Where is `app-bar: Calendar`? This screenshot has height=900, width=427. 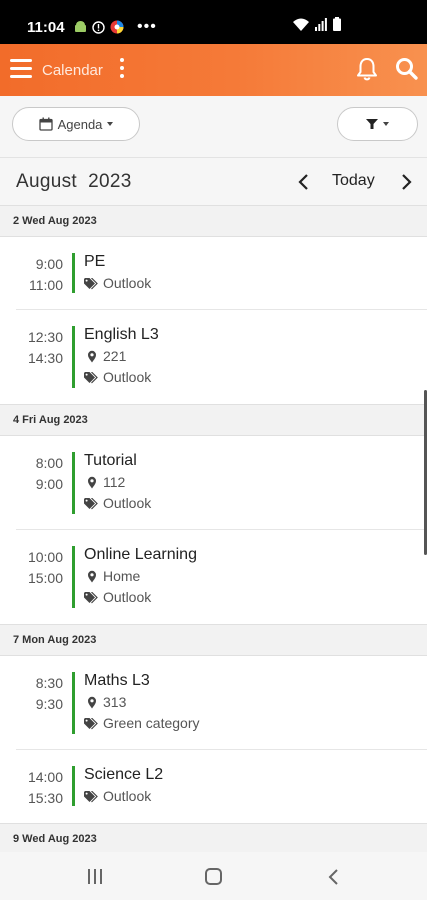
app-bar: Calendar is located at coordinates (213, 70).